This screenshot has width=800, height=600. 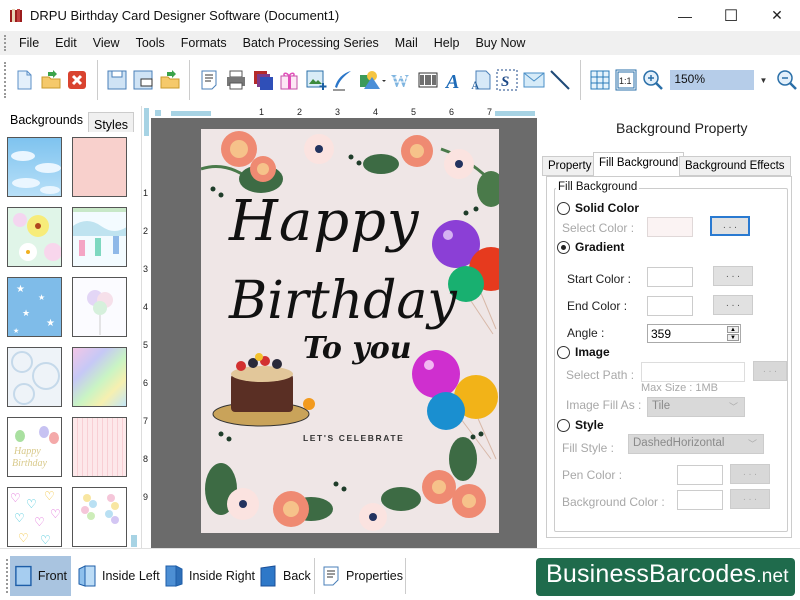 What do you see at coordinates (315, 80) in the screenshot?
I see `insert-image-button` at bounding box center [315, 80].